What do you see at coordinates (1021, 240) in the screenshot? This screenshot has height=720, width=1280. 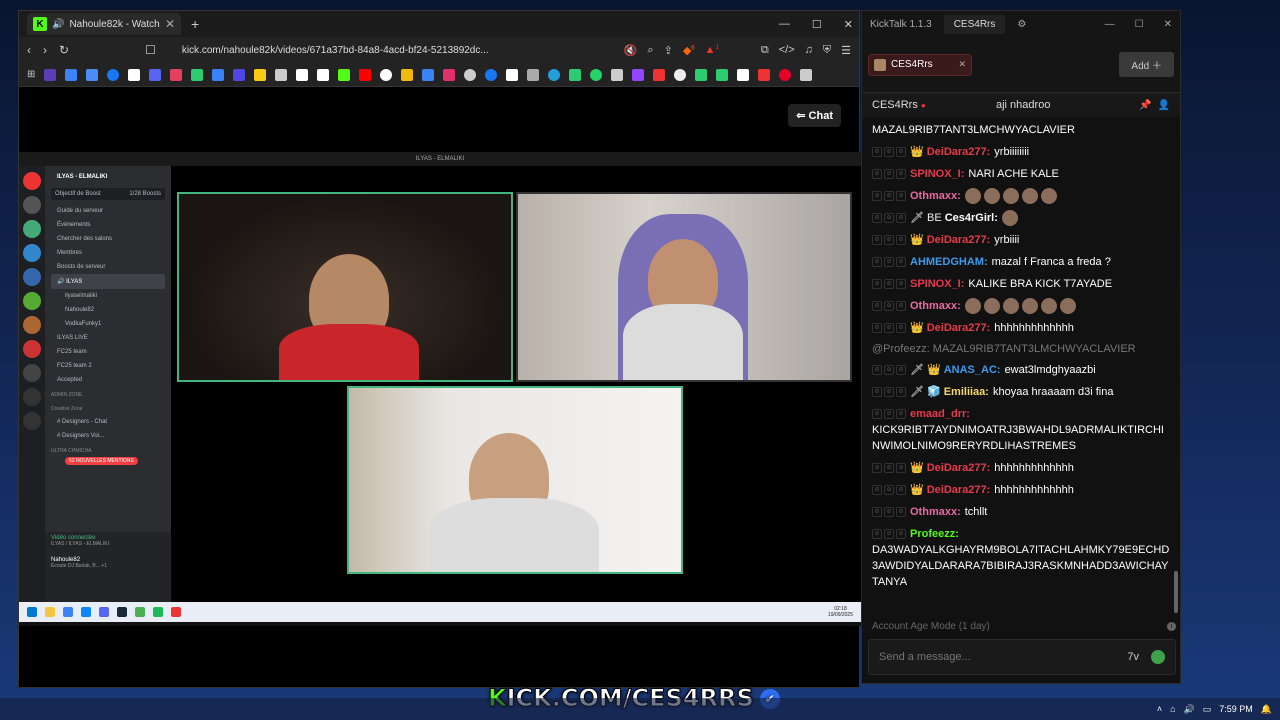 I see `chat-message: ⊘ ⊘ ⊘ 👑 DeiDara277: yrbiiii` at bounding box center [1021, 240].